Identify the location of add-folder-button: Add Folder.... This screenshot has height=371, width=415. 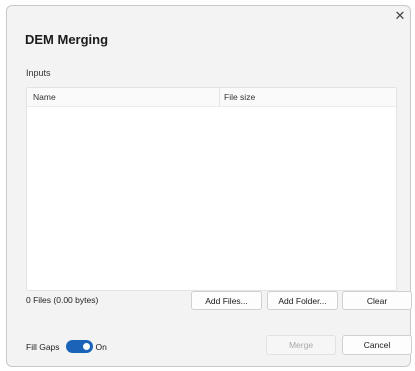
(302, 300).